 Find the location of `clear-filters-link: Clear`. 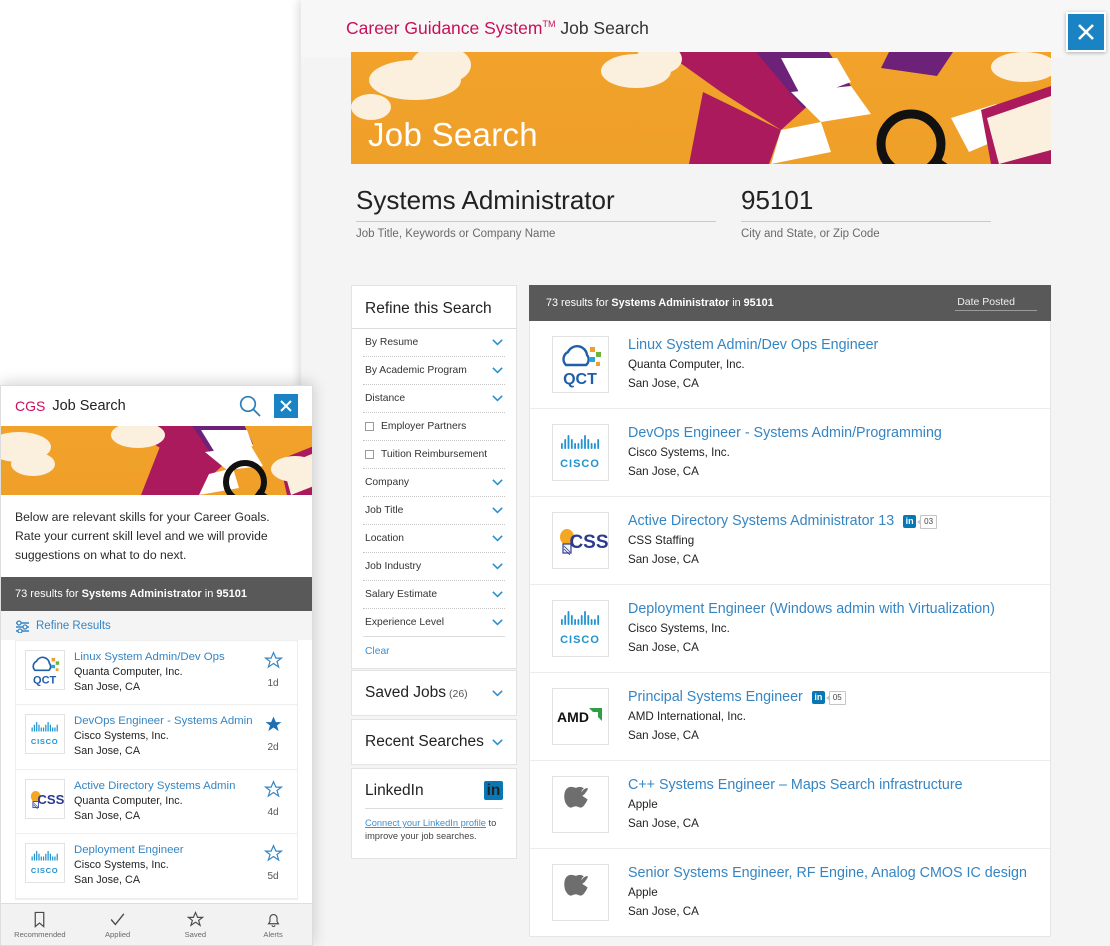

clear-filters-link: Clear is located at coordinates (434, 652).